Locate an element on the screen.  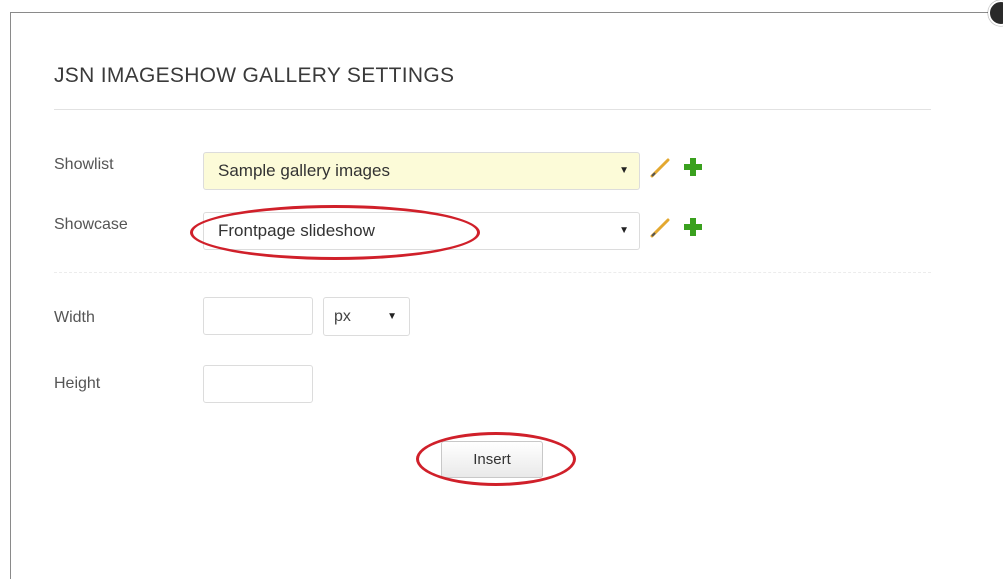
dialog-border-left is located at coordinates (10, 295).